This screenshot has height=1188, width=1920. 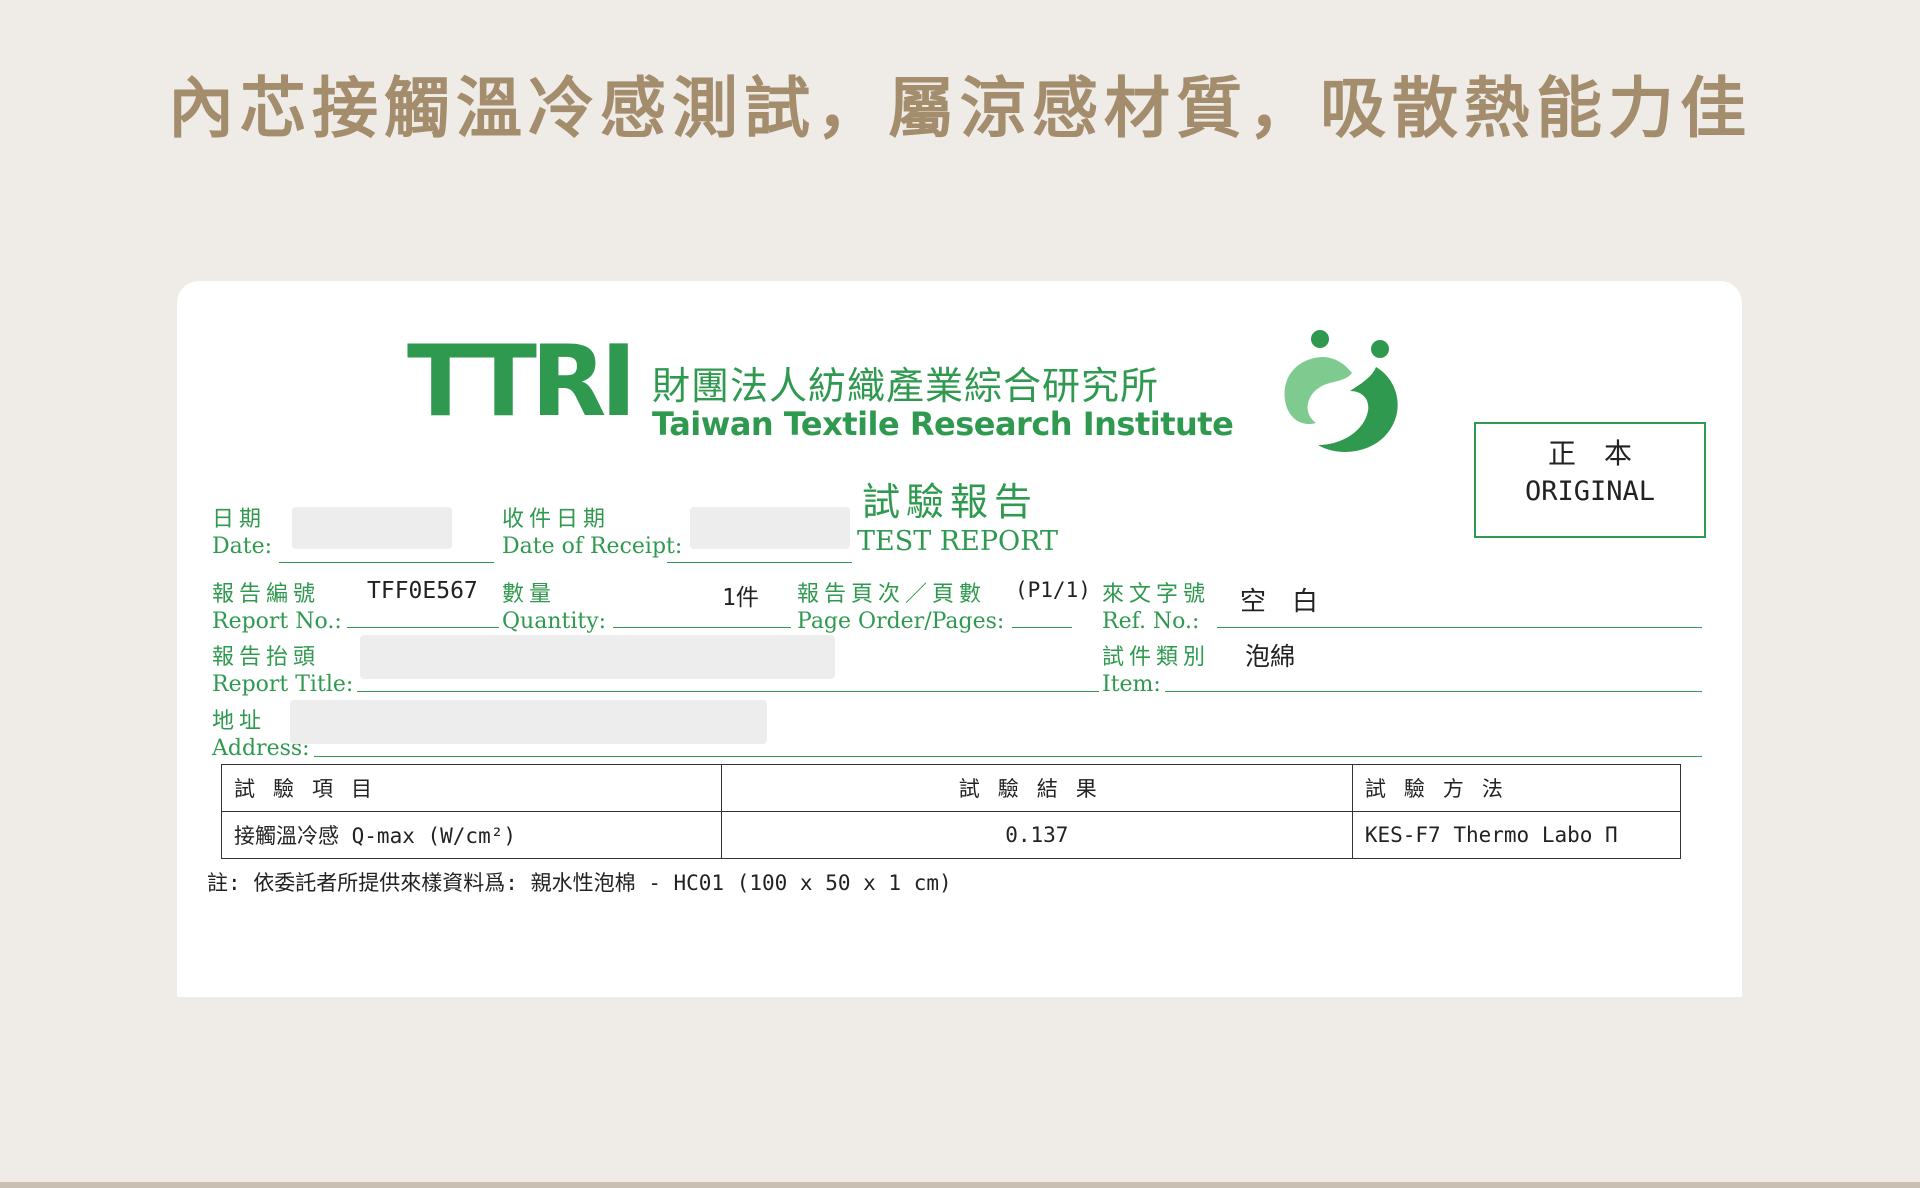 What do you see at coordinates (1156, 594) in the screenshot?
I see `ref-no-label-zh: 來文字號` at bounding box center [1156, 594].